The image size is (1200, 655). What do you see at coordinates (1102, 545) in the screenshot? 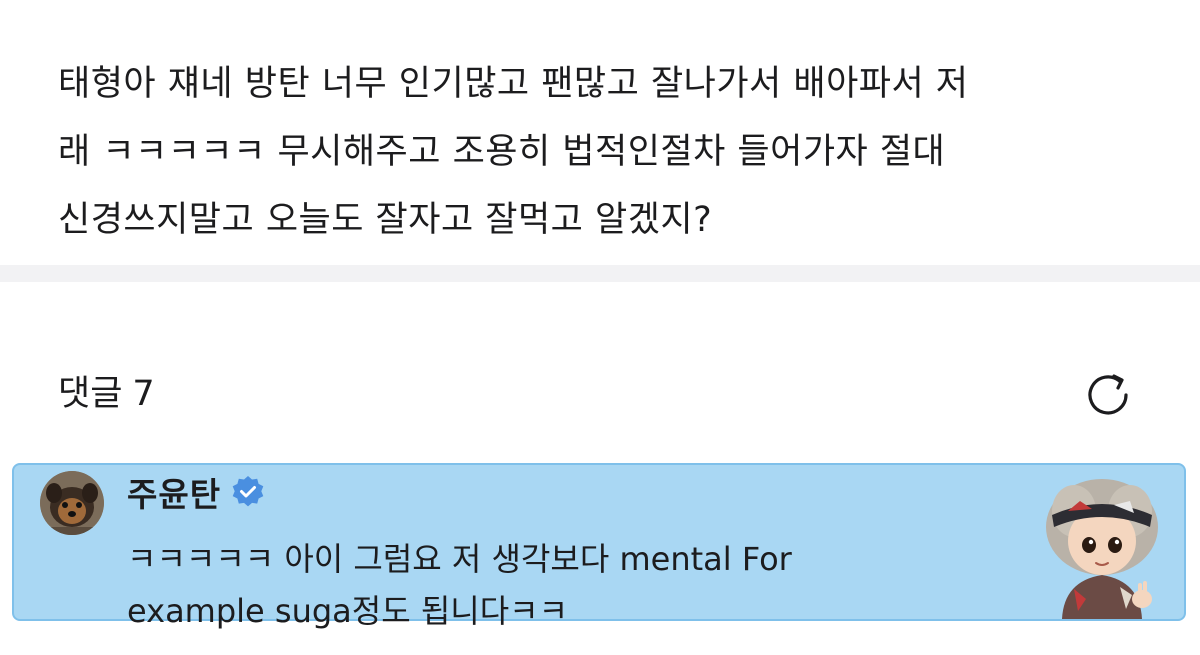
I see `character-sticker` at bounding box center [1102, 545].